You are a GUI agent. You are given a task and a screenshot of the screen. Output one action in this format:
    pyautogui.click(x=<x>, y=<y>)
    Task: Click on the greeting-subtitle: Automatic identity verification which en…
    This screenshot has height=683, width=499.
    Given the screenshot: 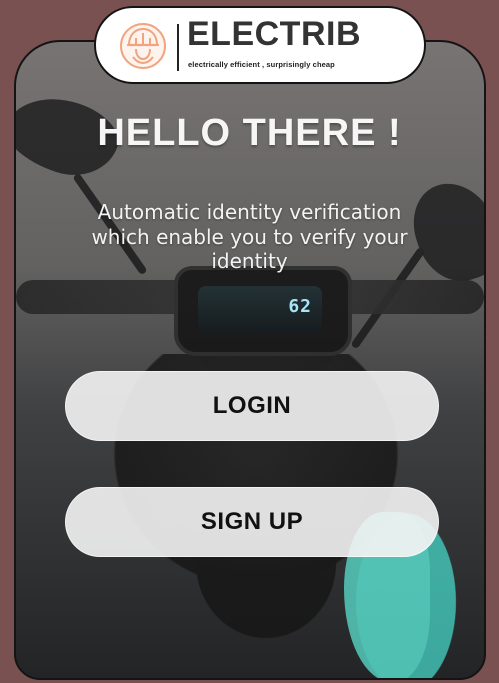 What is the action you would take?
    pyautogui.click(x=249, y=237)
    